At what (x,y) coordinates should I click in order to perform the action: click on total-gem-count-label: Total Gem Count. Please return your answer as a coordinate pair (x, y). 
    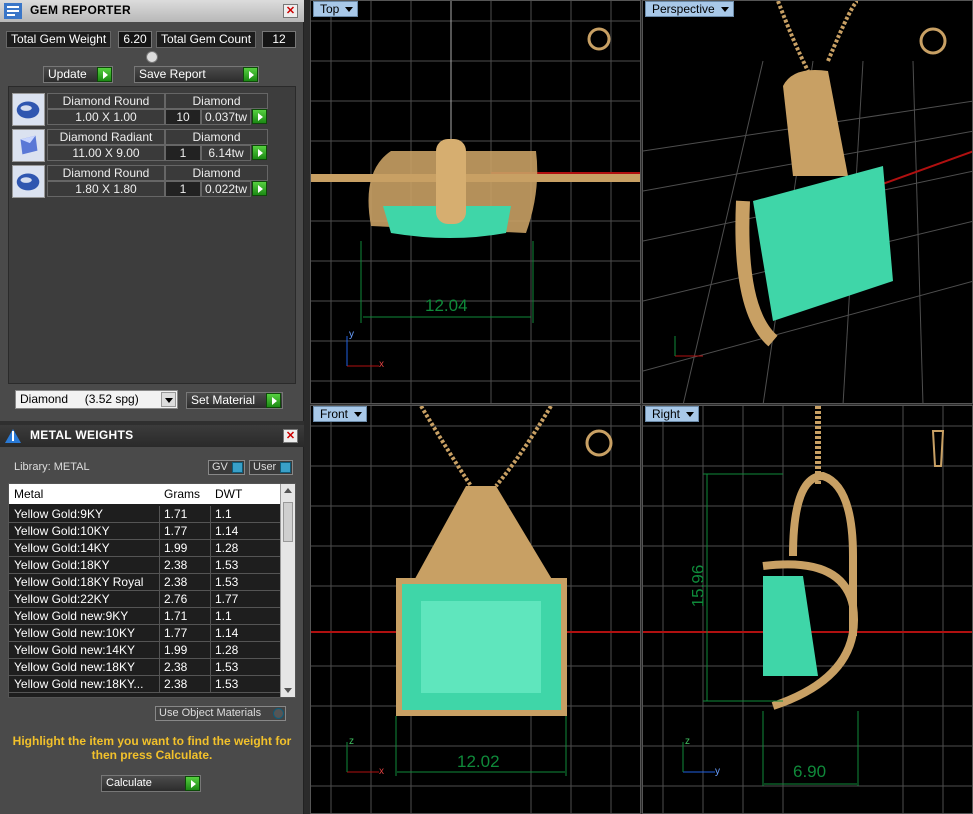
    Looking at the image, I should click on (206, 39).